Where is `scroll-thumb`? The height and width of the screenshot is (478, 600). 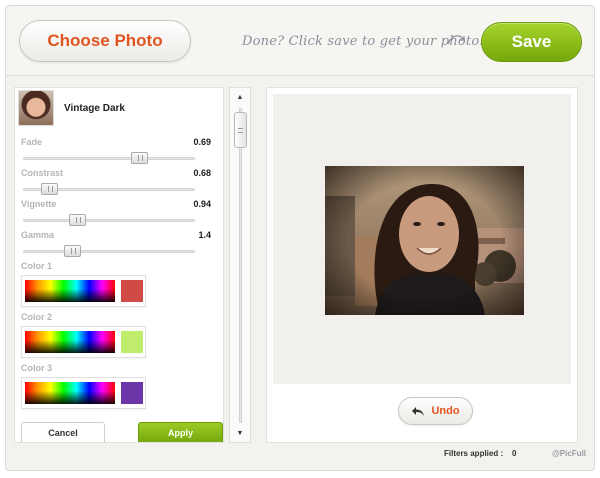
scroll-thumb is located at coordinates (240, 130).